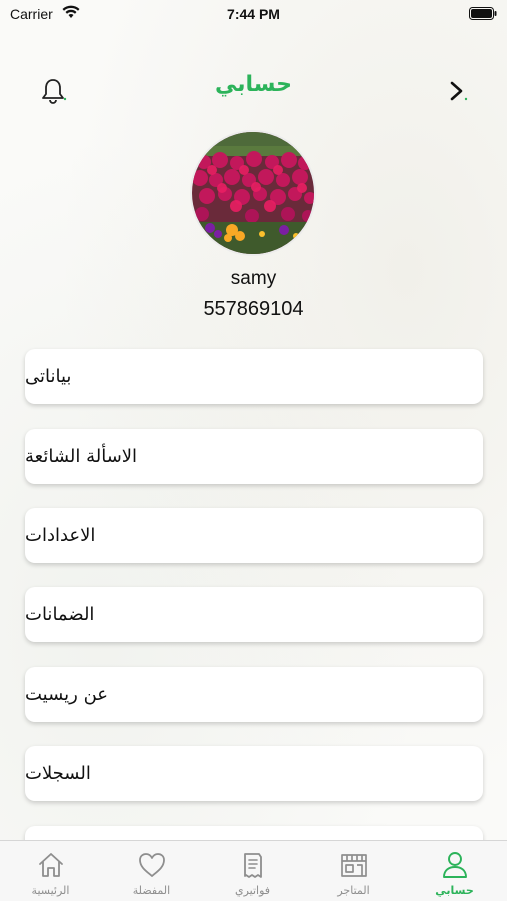 The image size is (507, 901). I want to click on avatar, so click(253, 193).